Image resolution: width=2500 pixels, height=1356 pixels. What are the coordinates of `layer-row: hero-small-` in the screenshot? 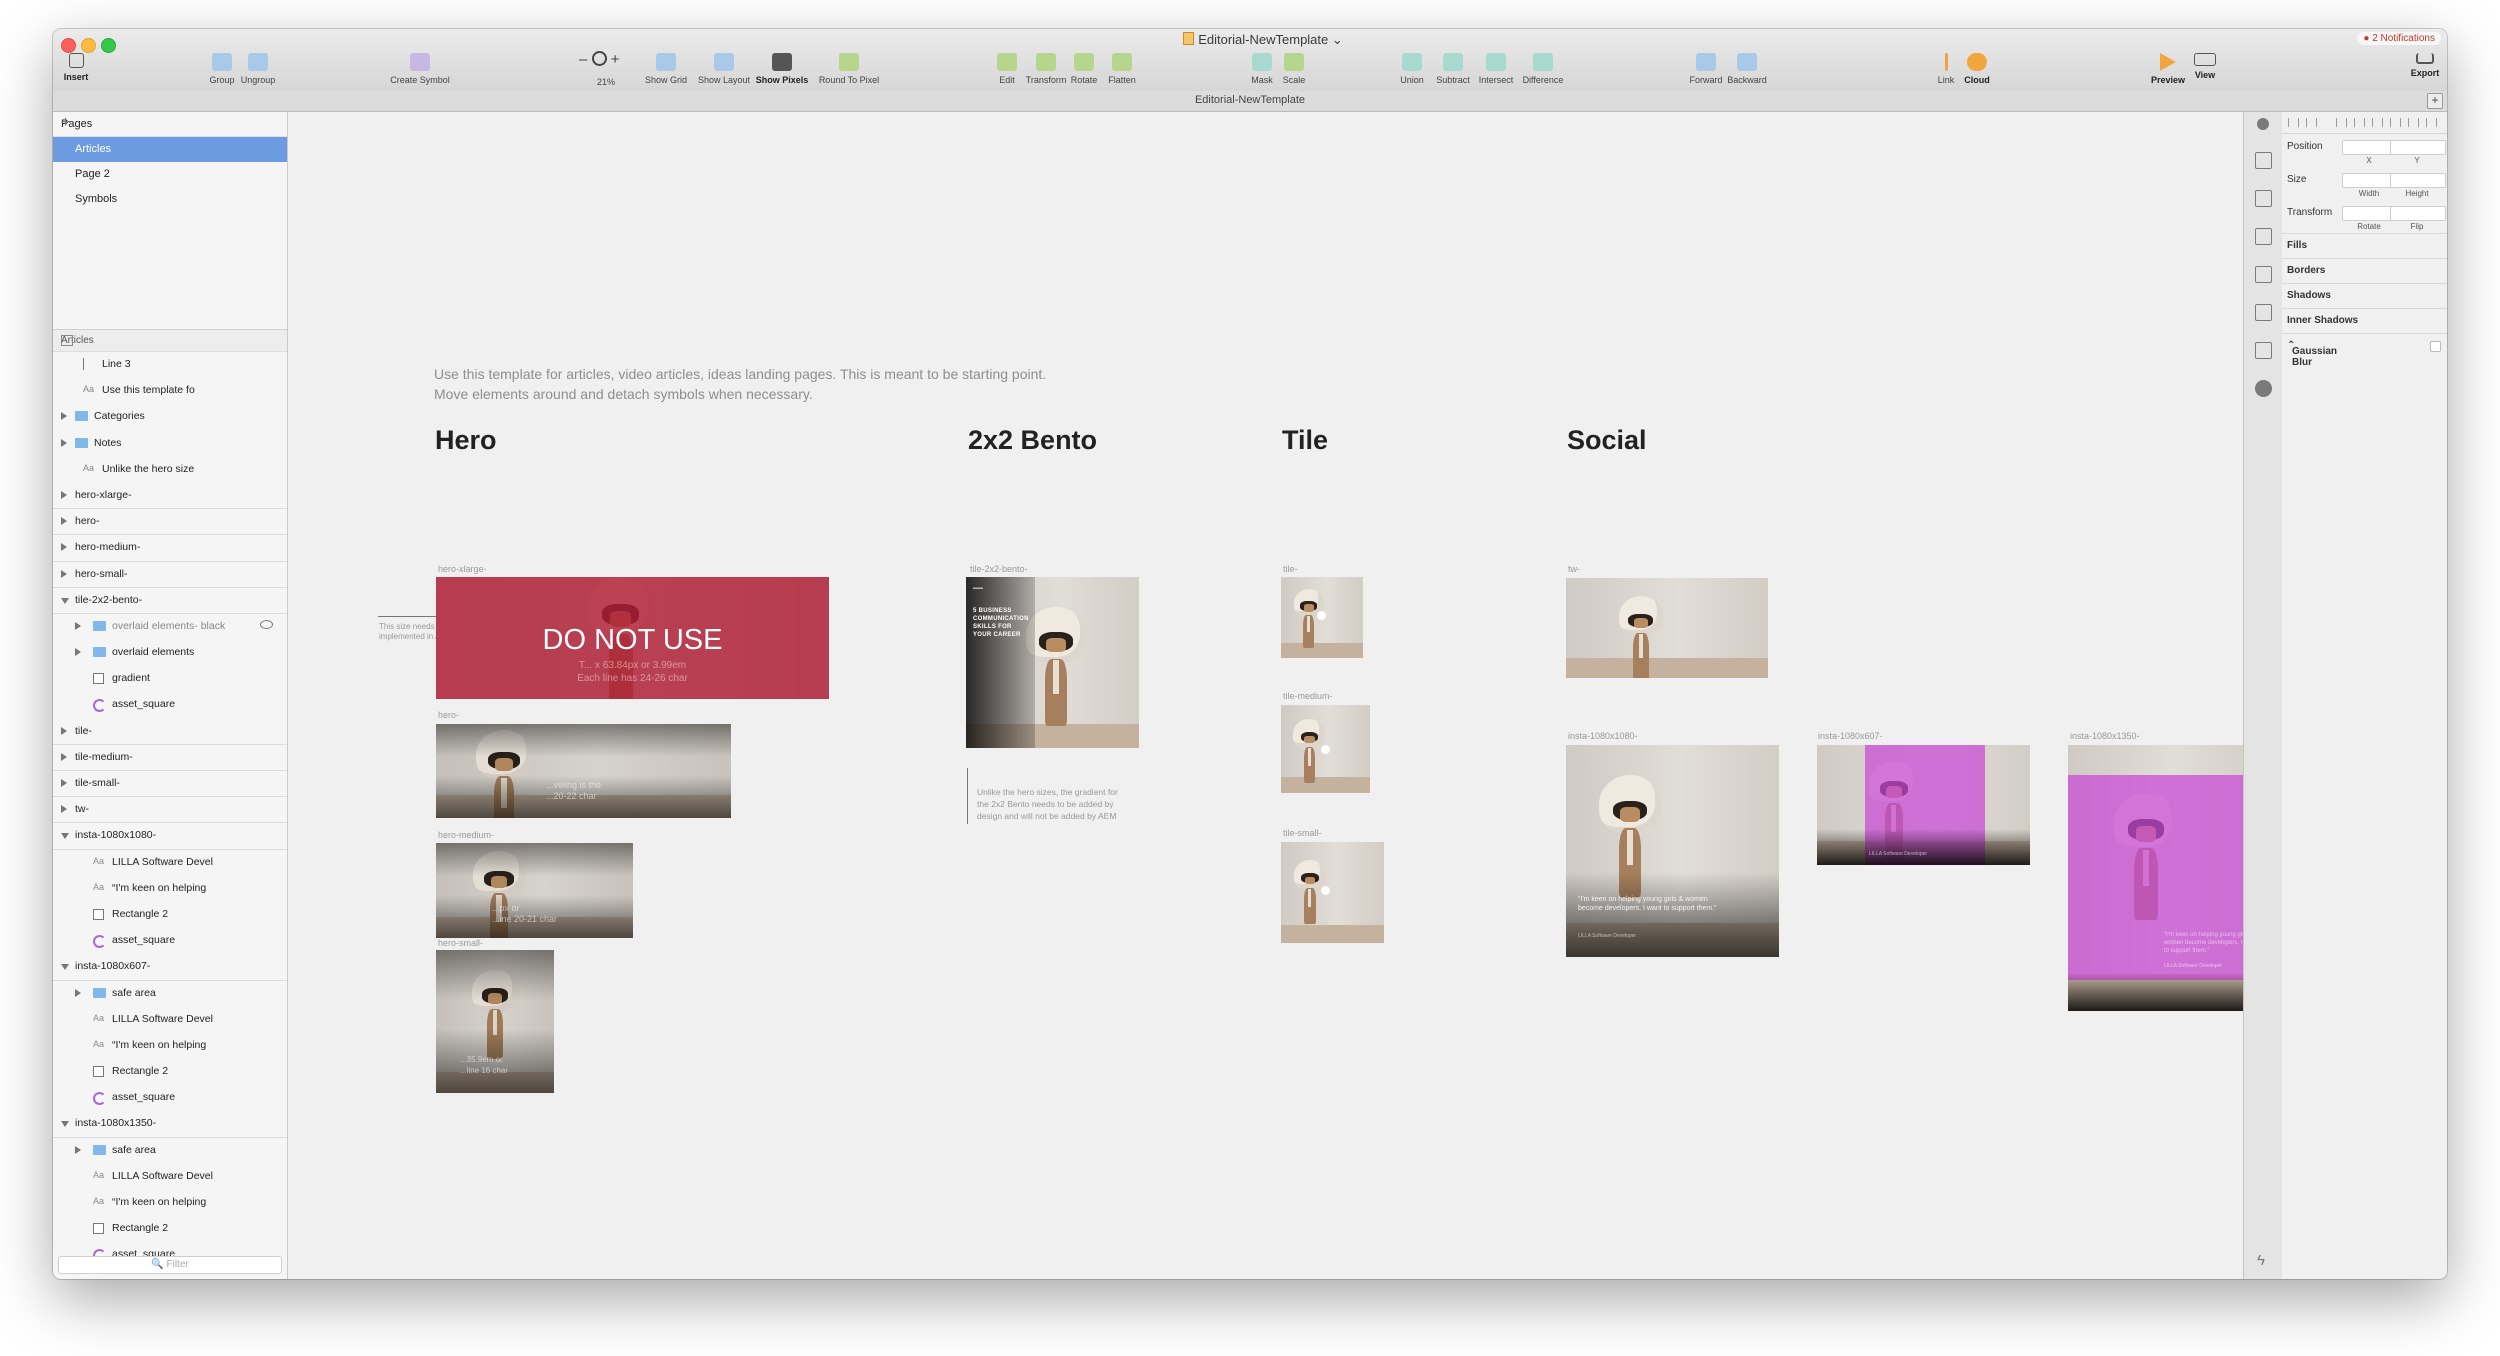 It's located at (170, 575).